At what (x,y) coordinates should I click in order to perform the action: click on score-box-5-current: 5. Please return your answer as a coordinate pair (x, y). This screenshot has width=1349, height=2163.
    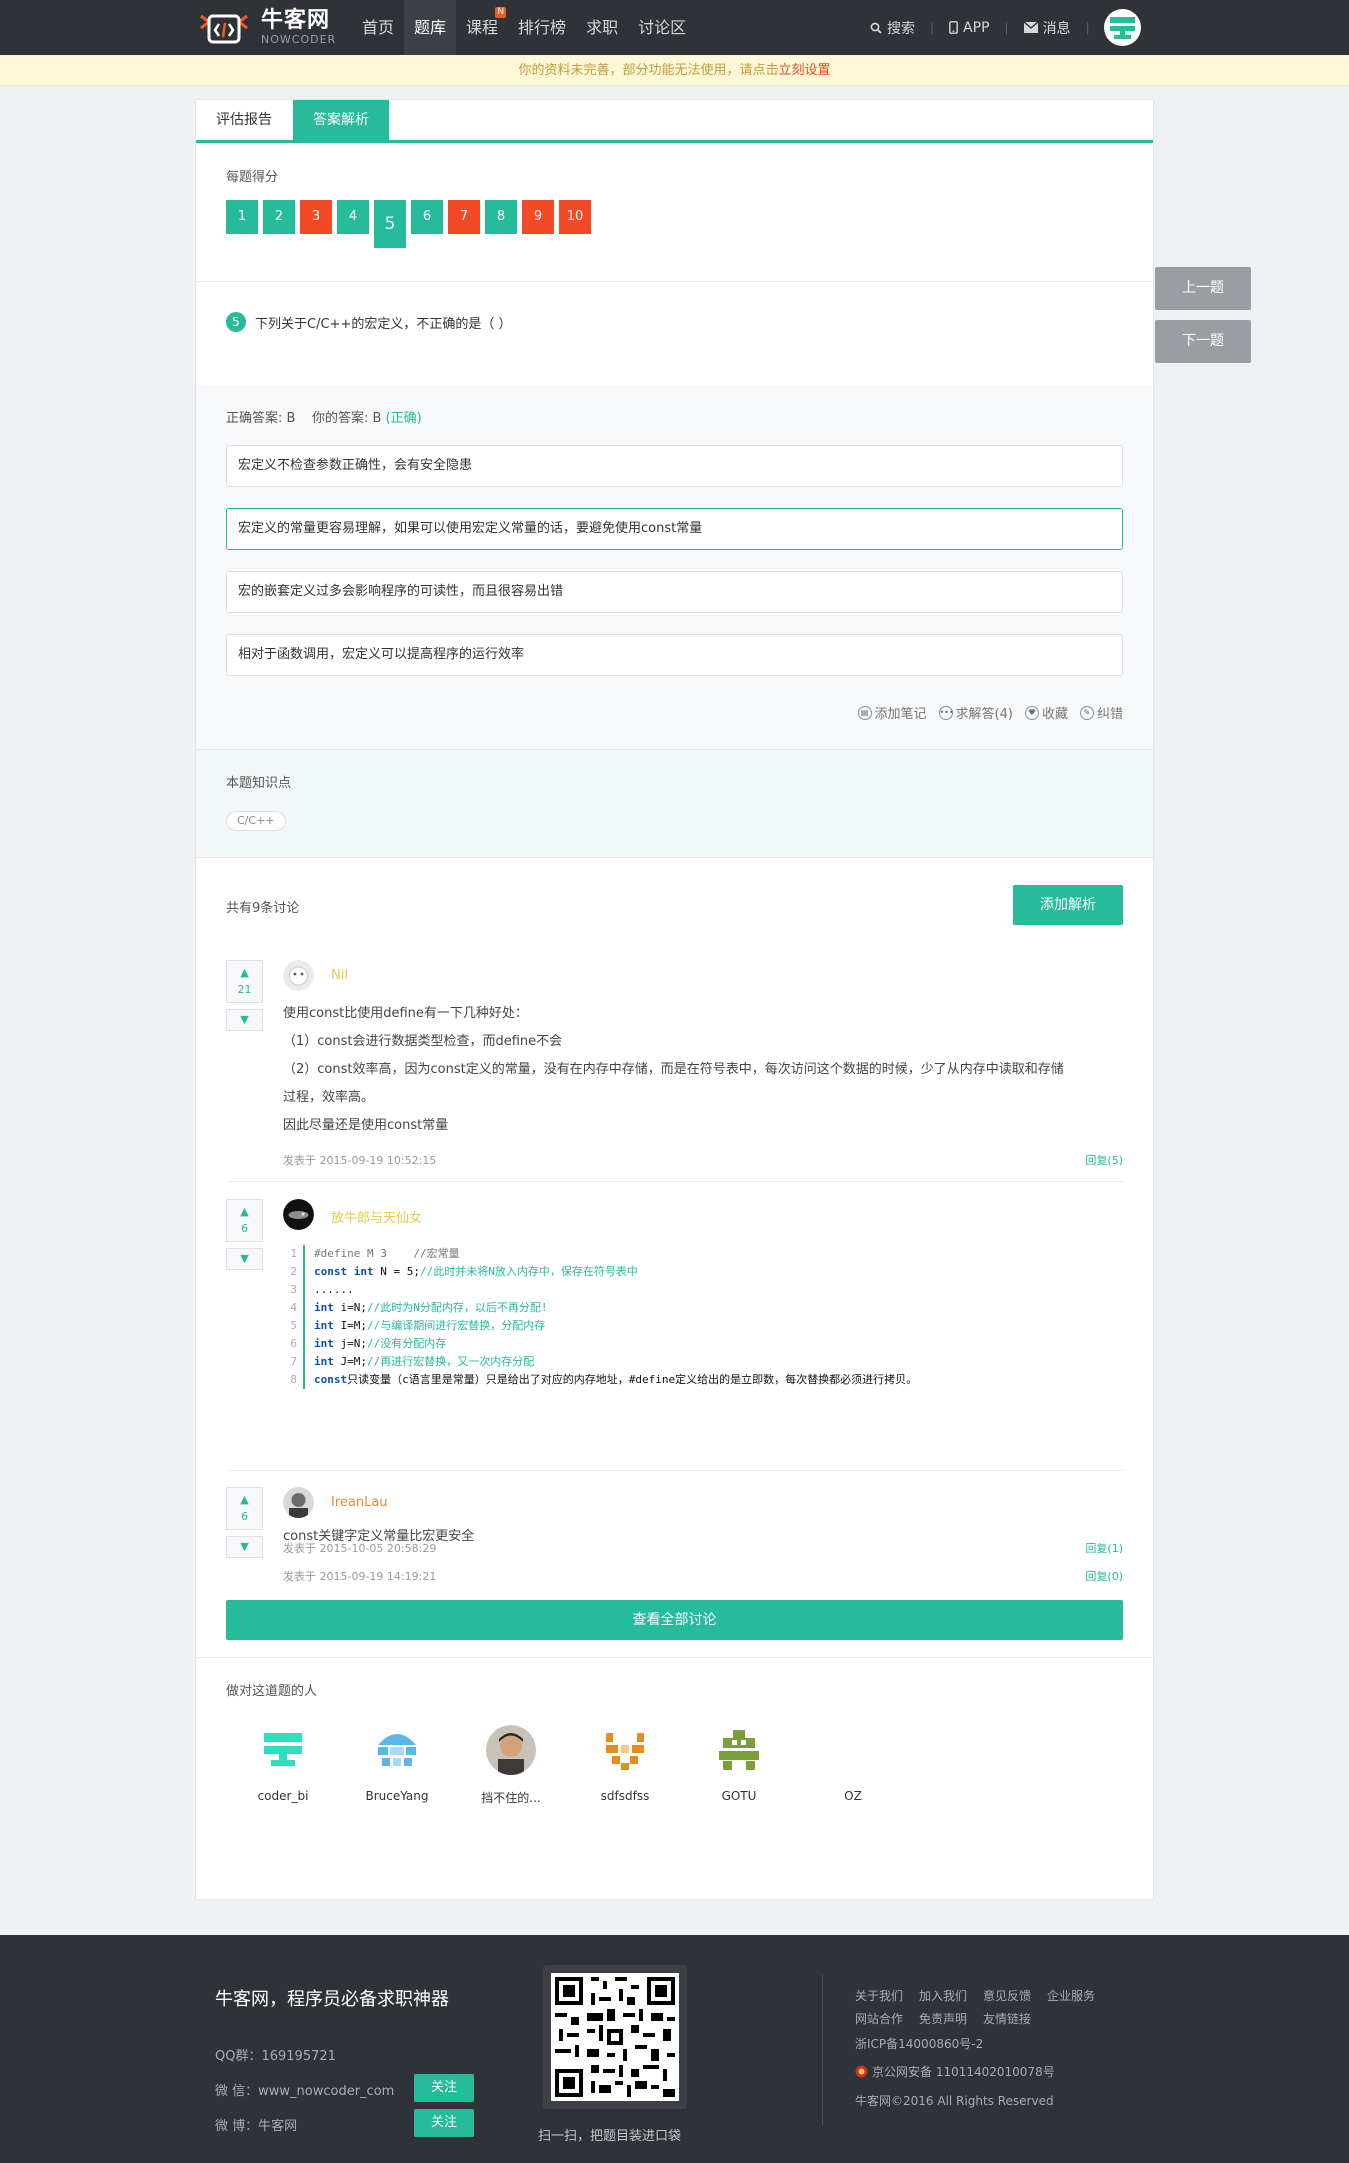
    Looking at the image, I should click on (390, 224).